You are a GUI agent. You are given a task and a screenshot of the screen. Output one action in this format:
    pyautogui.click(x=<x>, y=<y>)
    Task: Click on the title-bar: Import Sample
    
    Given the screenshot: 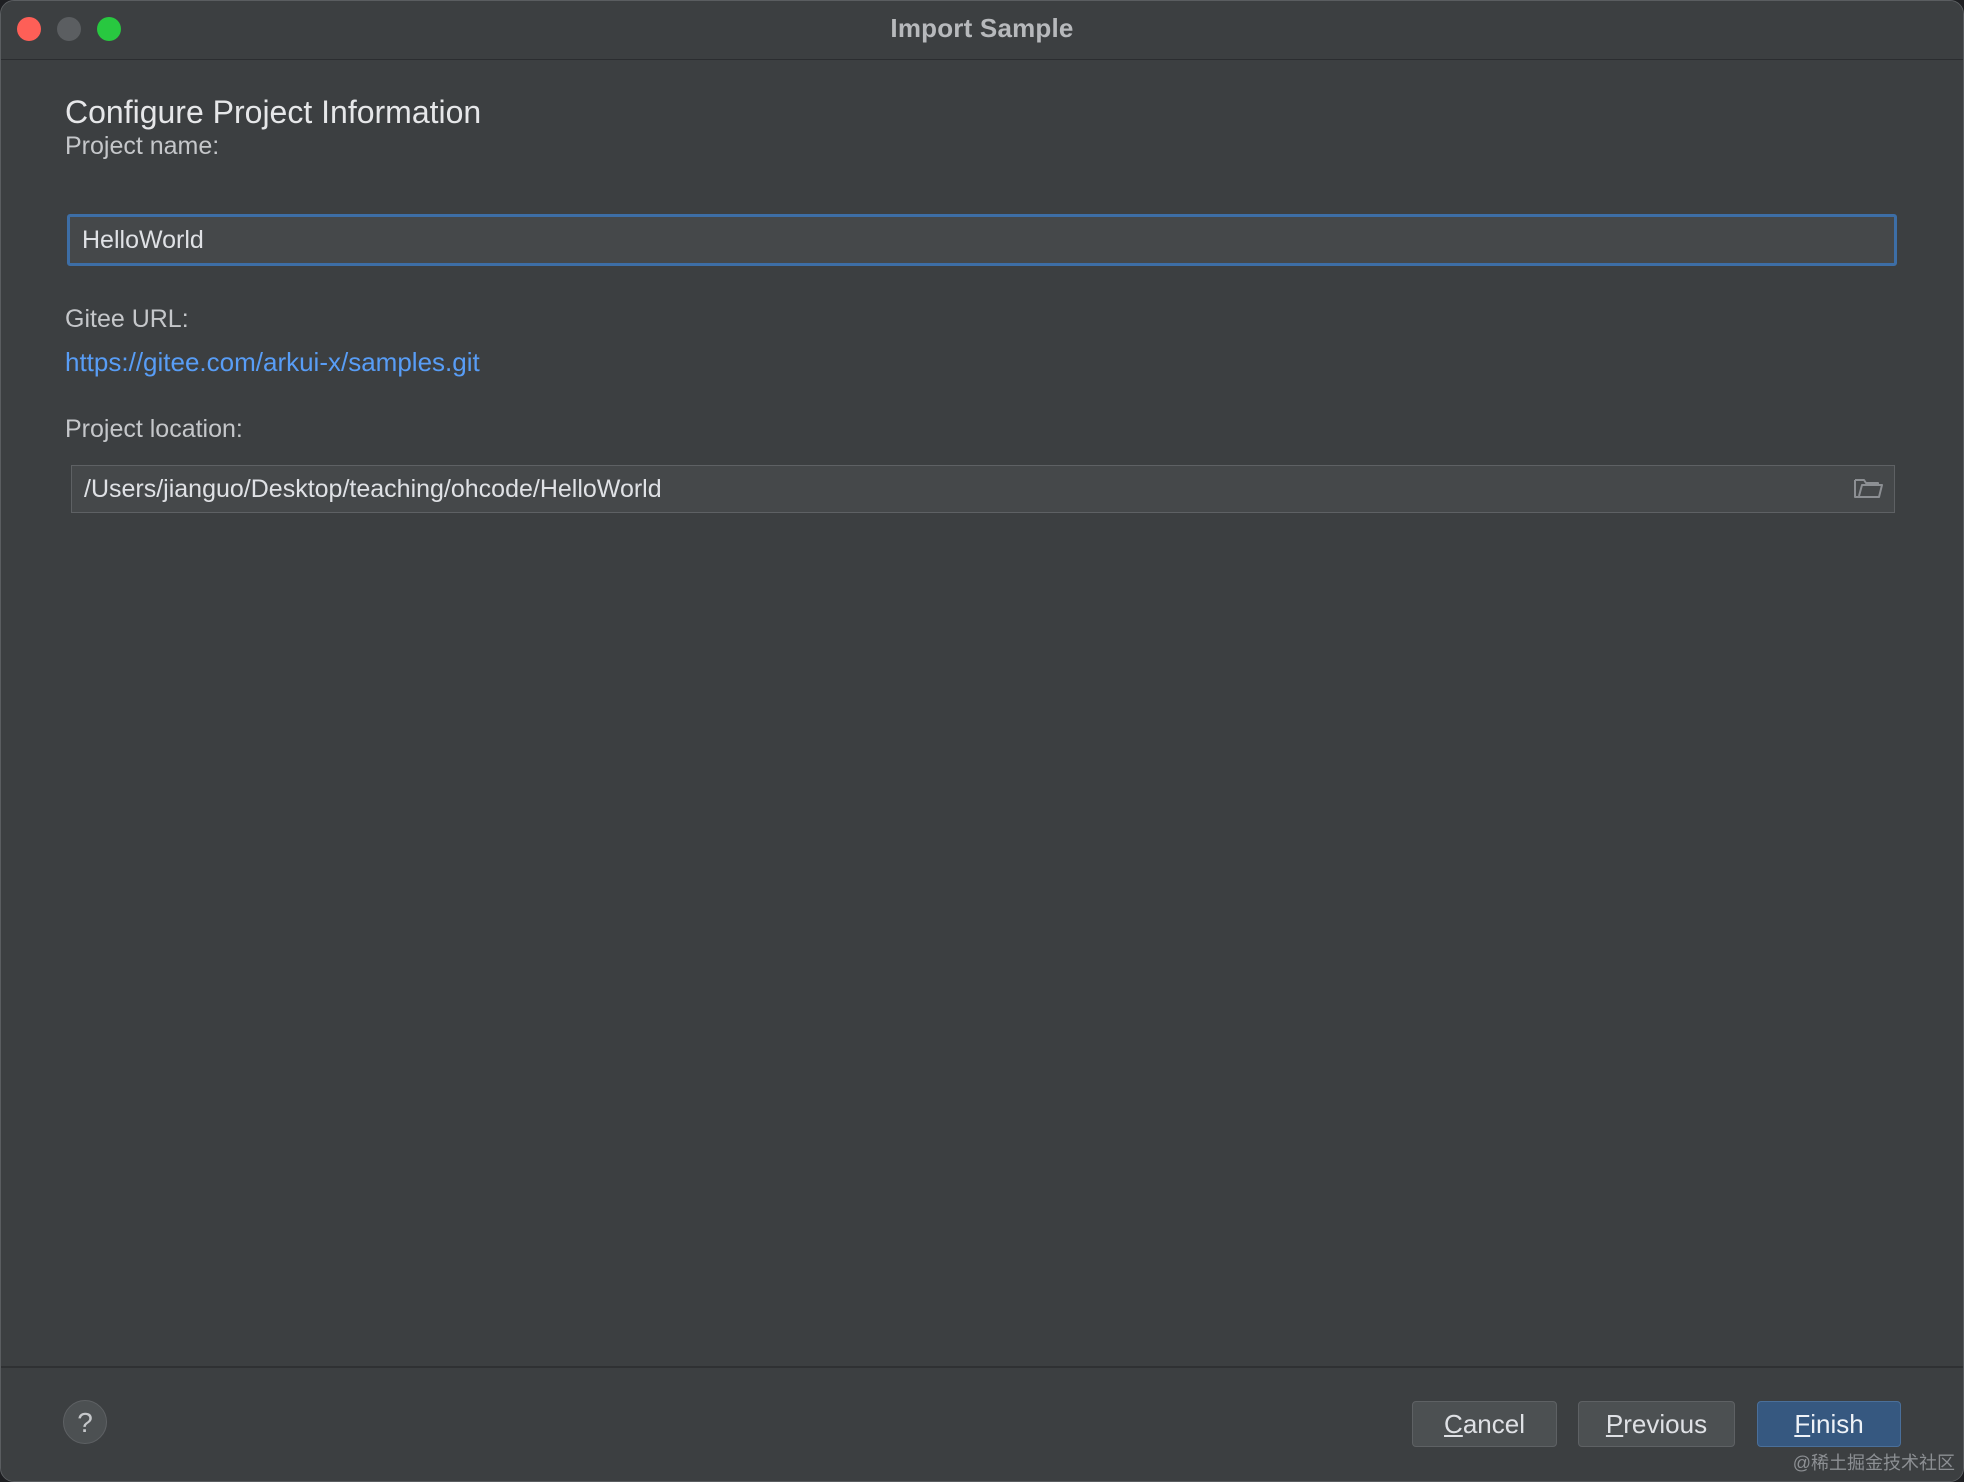 What is the action you would take?
    pyautogui.click(x=982, y=30)
    